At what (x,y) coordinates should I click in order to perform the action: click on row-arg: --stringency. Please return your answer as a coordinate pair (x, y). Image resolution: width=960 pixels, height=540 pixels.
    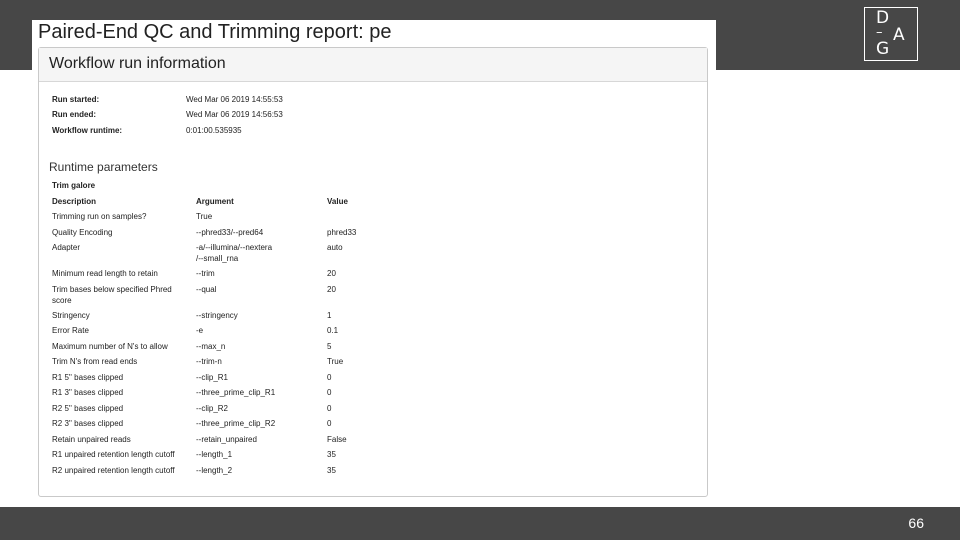
    Looking at the image, I should click on (217, 315).